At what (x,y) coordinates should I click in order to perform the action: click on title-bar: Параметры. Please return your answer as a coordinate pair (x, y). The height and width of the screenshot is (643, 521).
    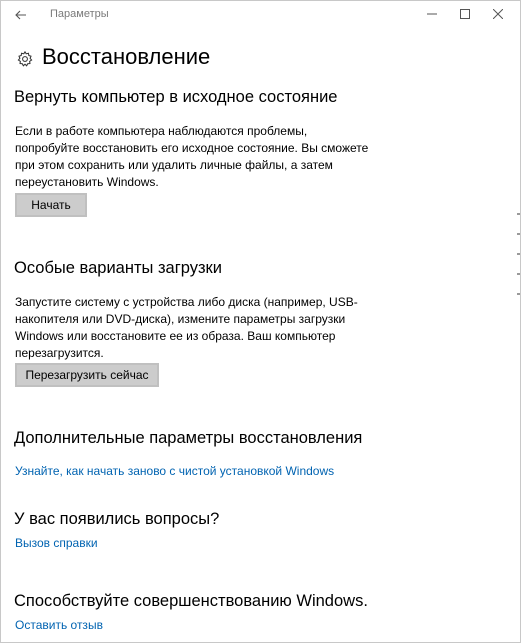
    Looking at the image, I should click on (260, 15).